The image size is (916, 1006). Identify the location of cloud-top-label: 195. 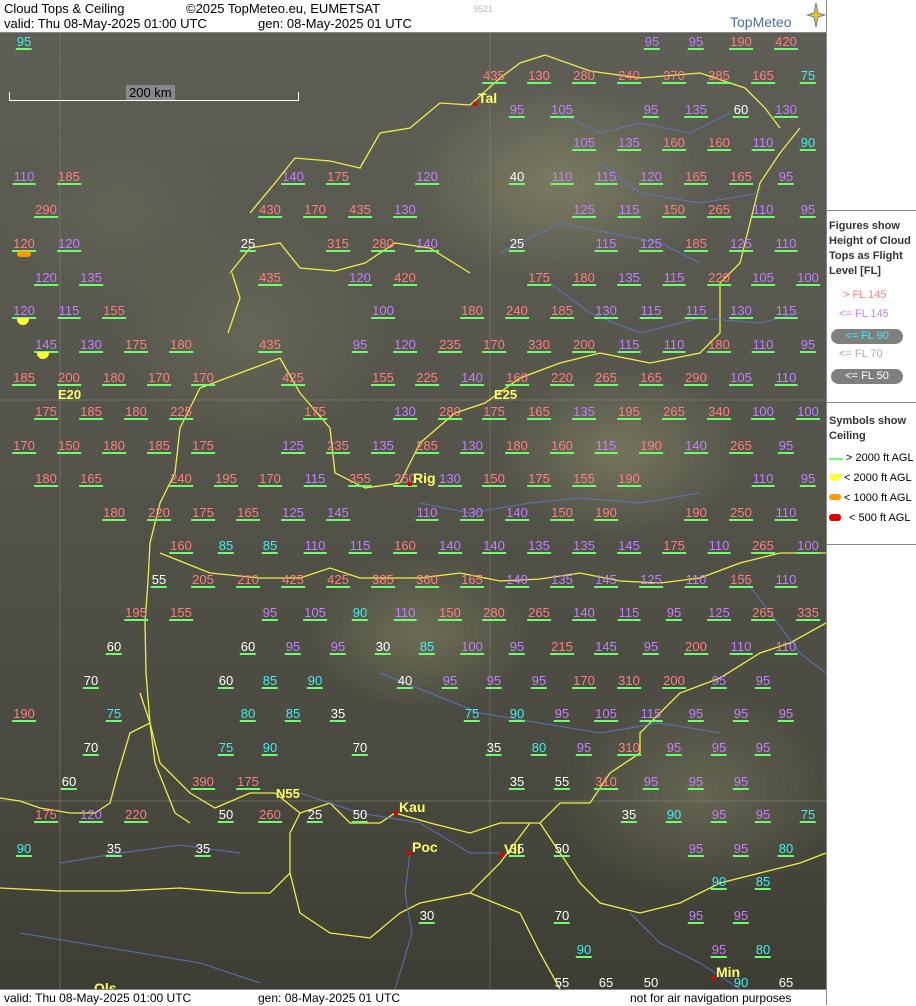
(629, 412).